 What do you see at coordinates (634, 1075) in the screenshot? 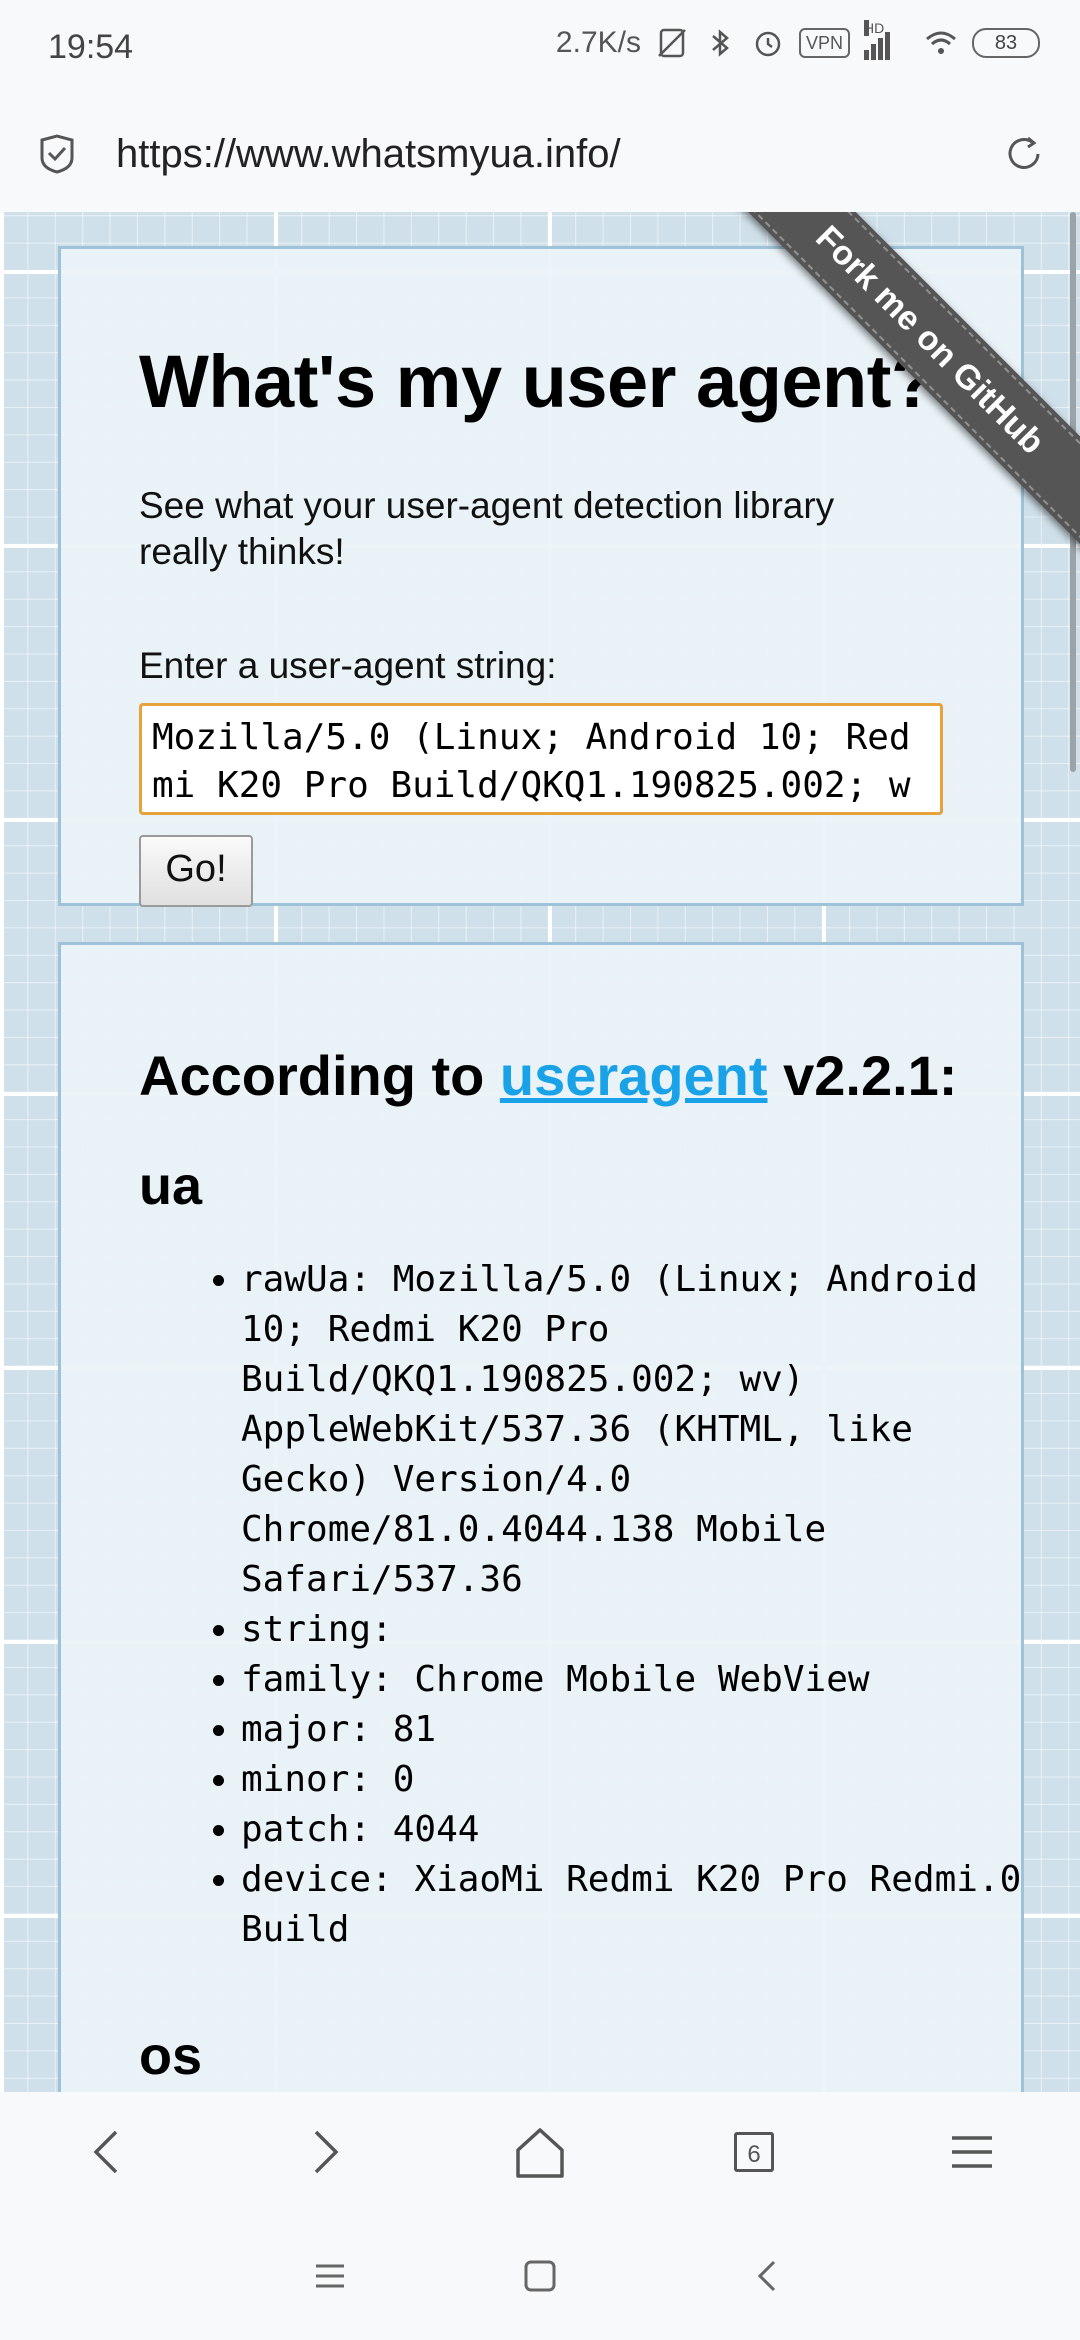
I see `useragent-link: useragent` at bounding box center [634, 1075].